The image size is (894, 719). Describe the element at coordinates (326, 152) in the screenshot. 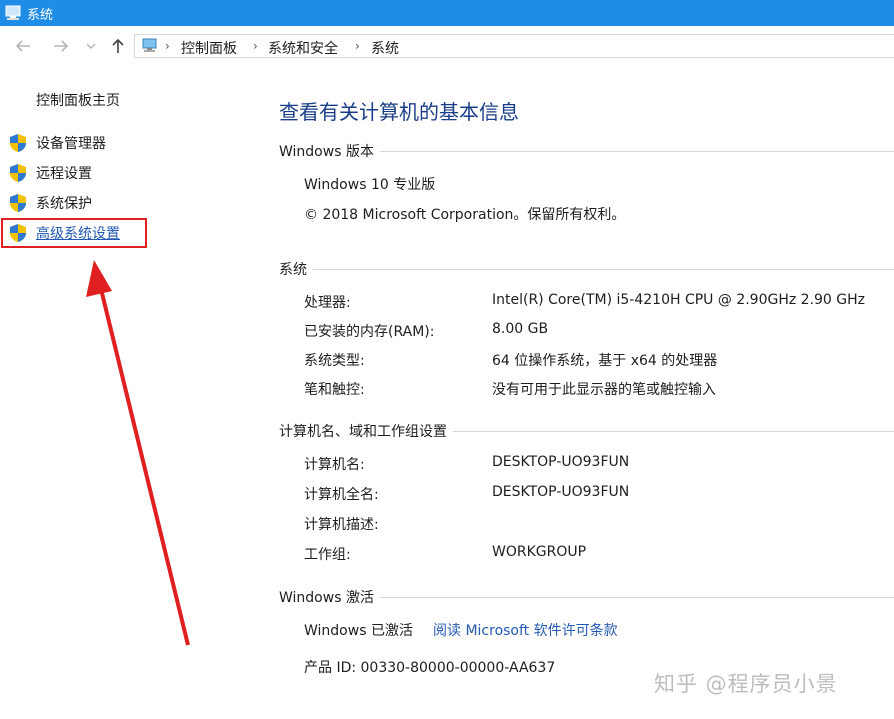

I see `section-title: Windows 版本` at that location.